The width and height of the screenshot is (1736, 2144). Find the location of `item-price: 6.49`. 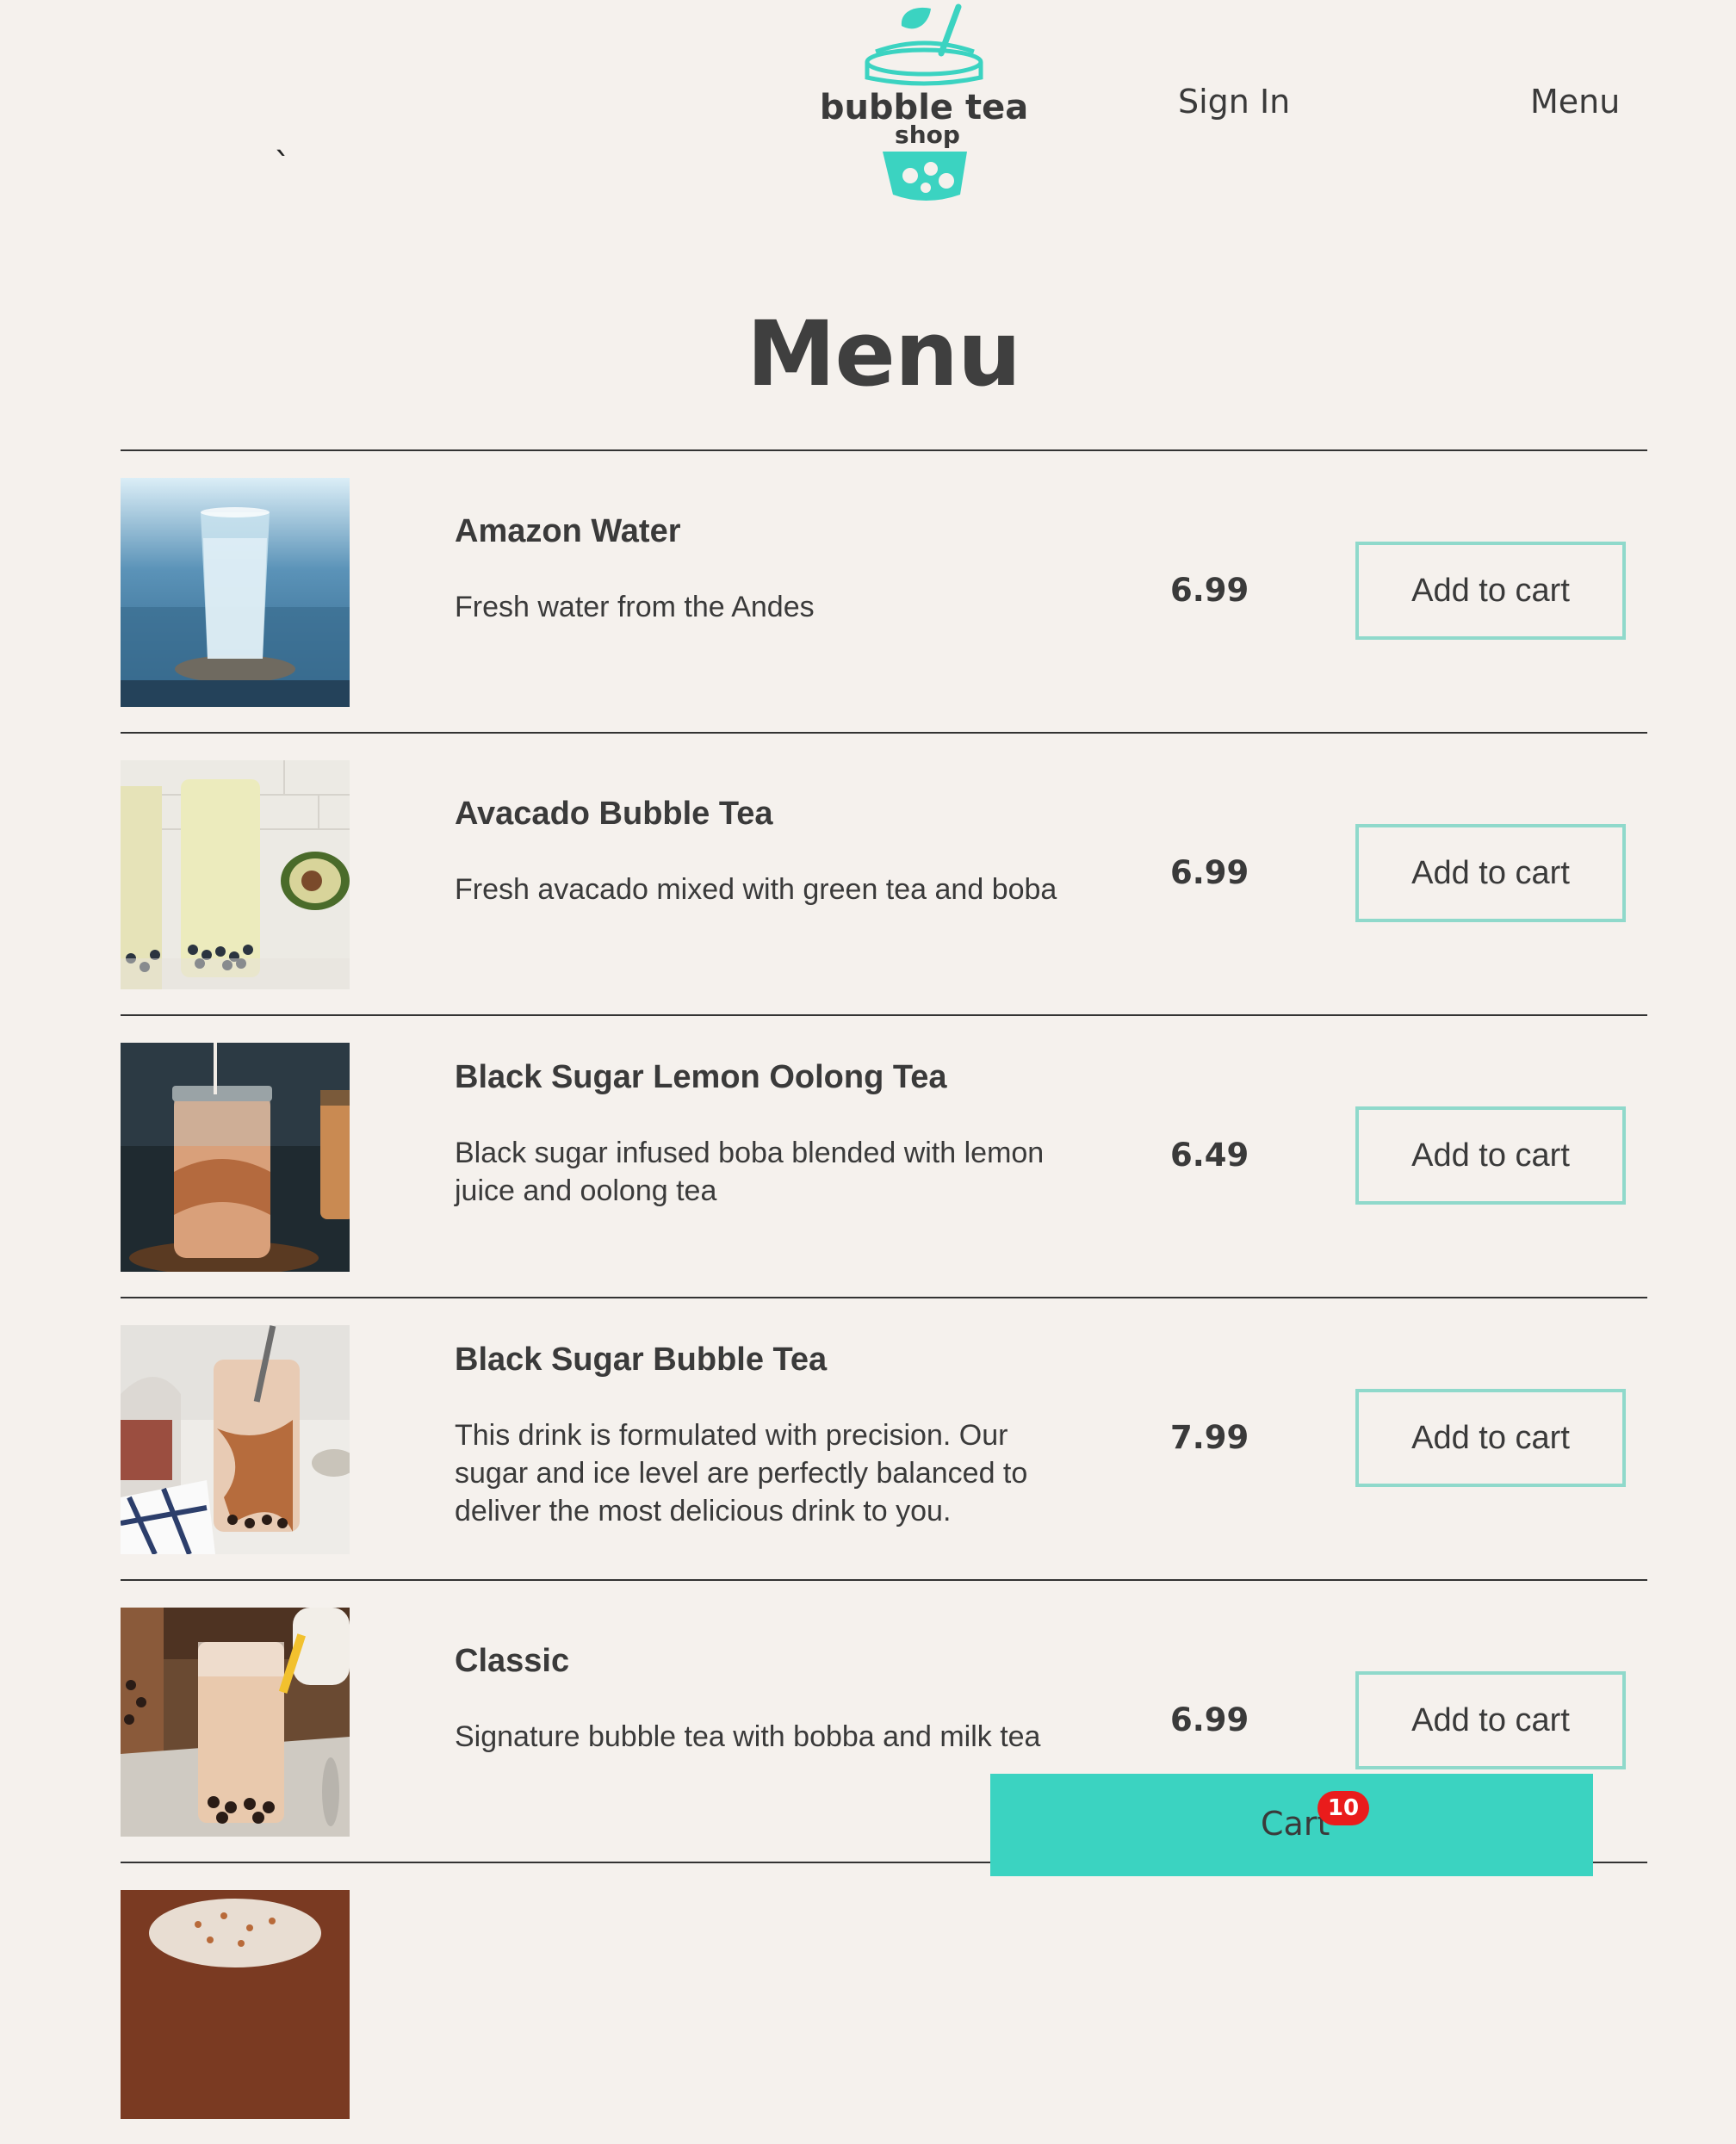

item-price: 6.49 is located at coordinates (1210, 1155).